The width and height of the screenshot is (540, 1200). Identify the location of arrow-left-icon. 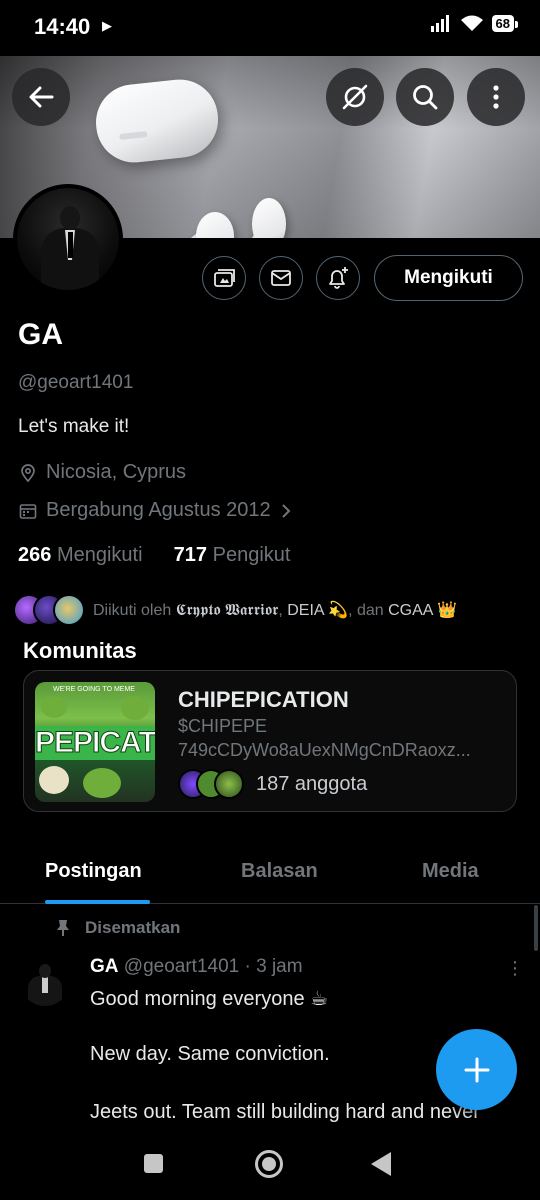
(41, 97).